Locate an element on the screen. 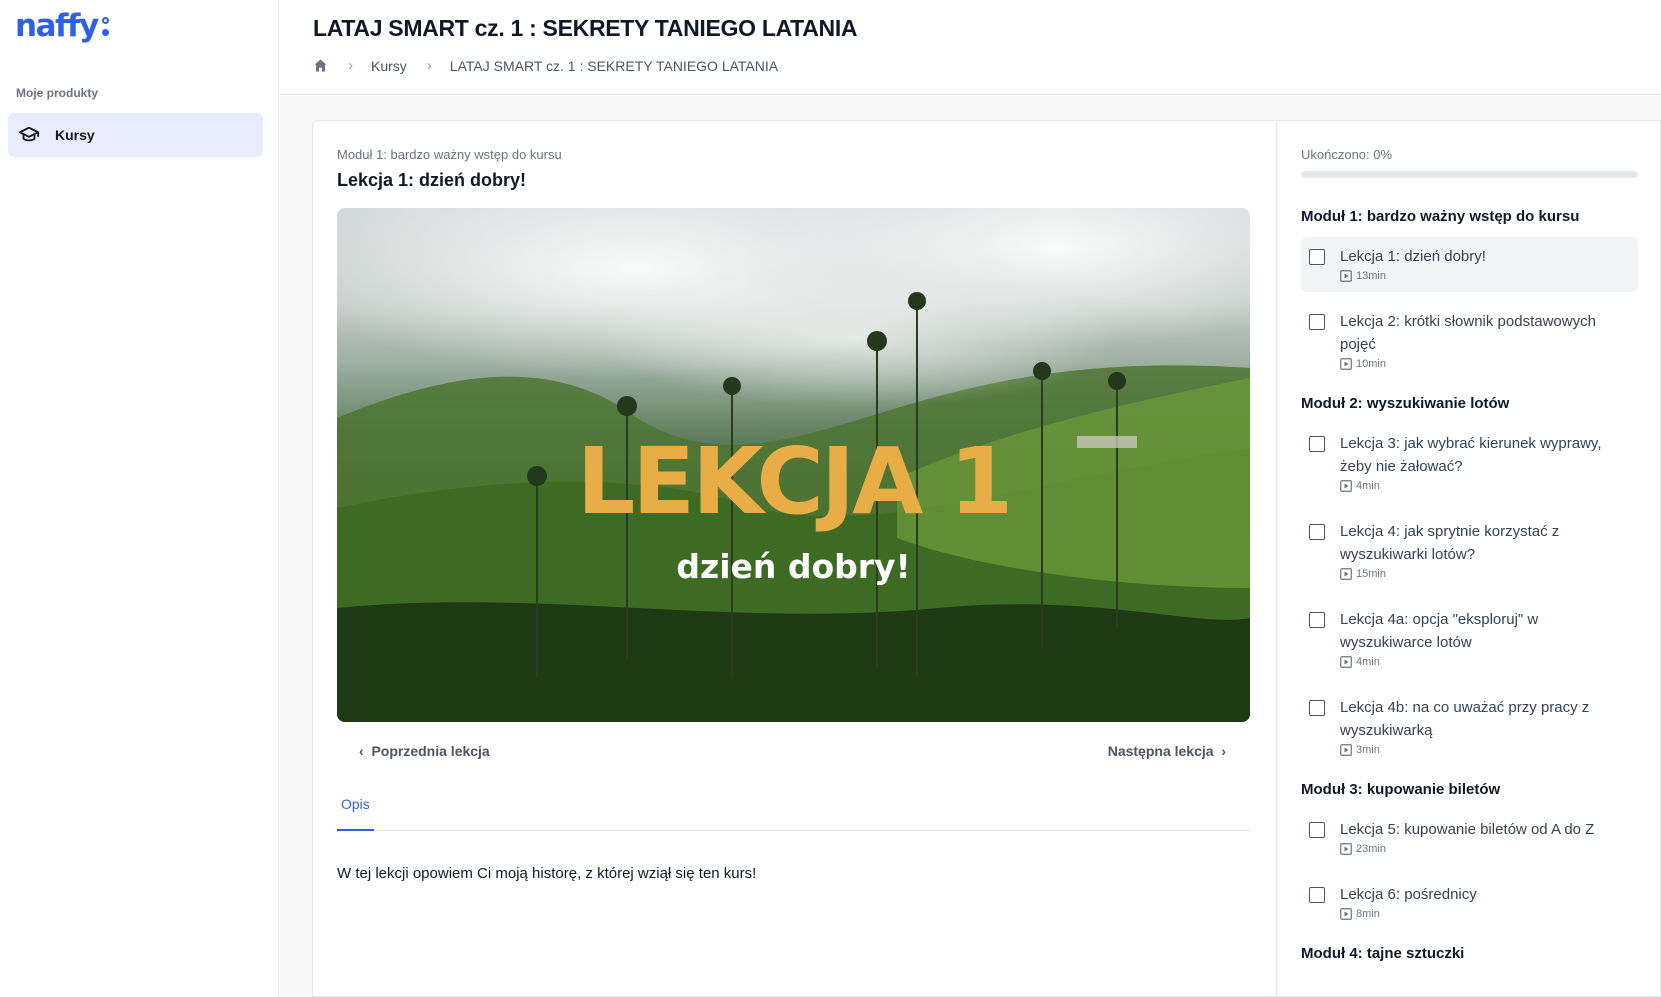  lesson-duration: 8min is located at coordinates (1485, 914).